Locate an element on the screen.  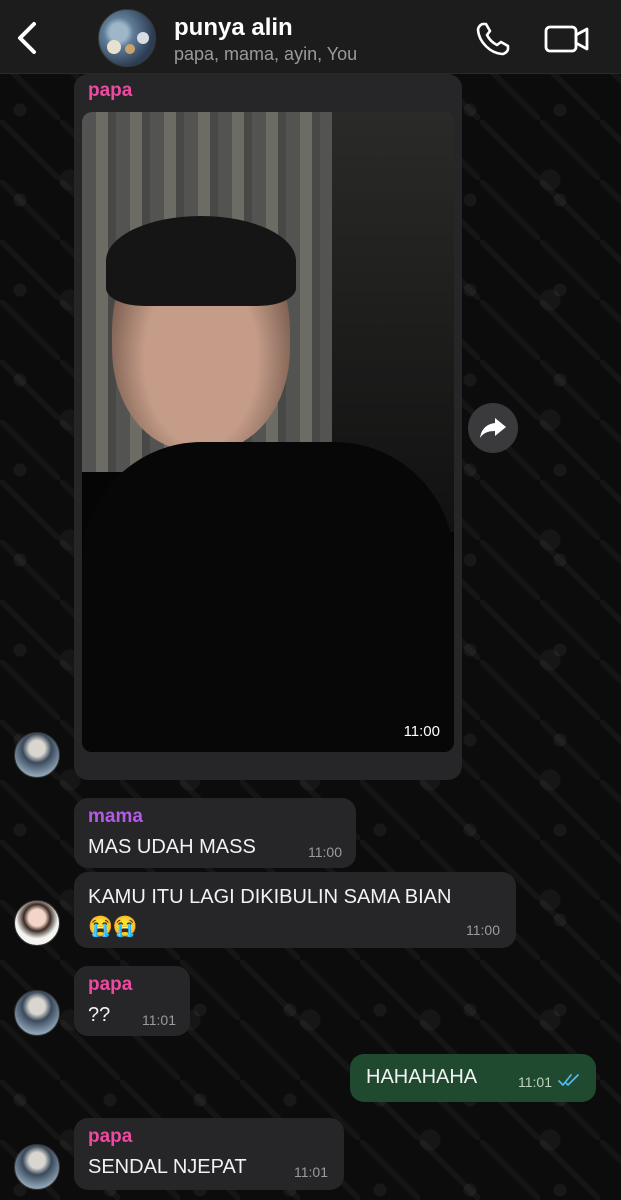
phone-icon is located at coordinates (493, 39).